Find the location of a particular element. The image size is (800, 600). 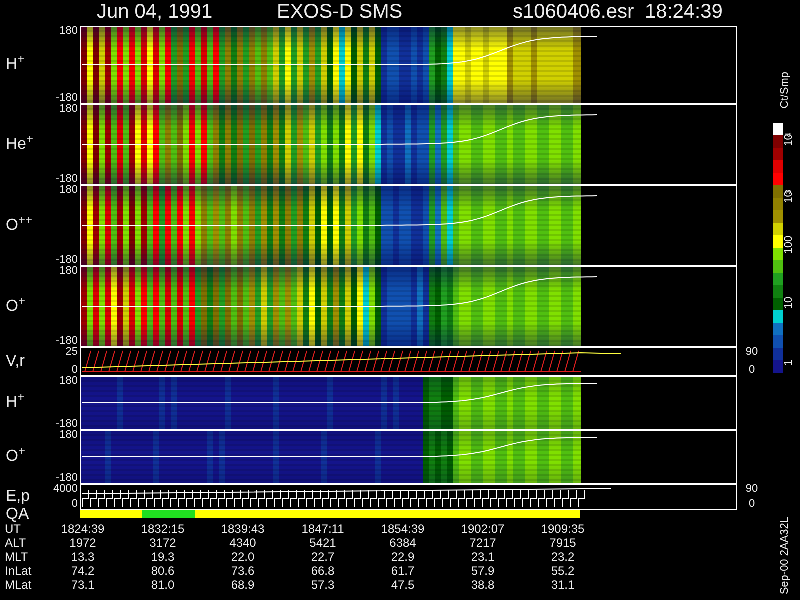

row-label: InLat is located at coordinates (19, 571).